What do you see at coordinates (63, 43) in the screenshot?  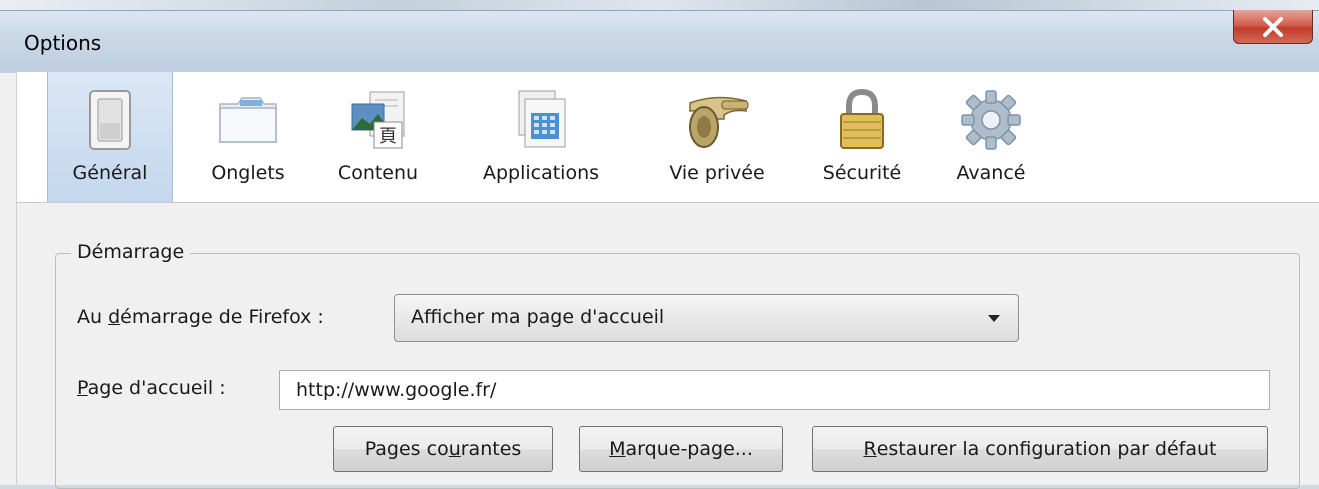 I see `window-title: Options` at bounding box center [63, 43].